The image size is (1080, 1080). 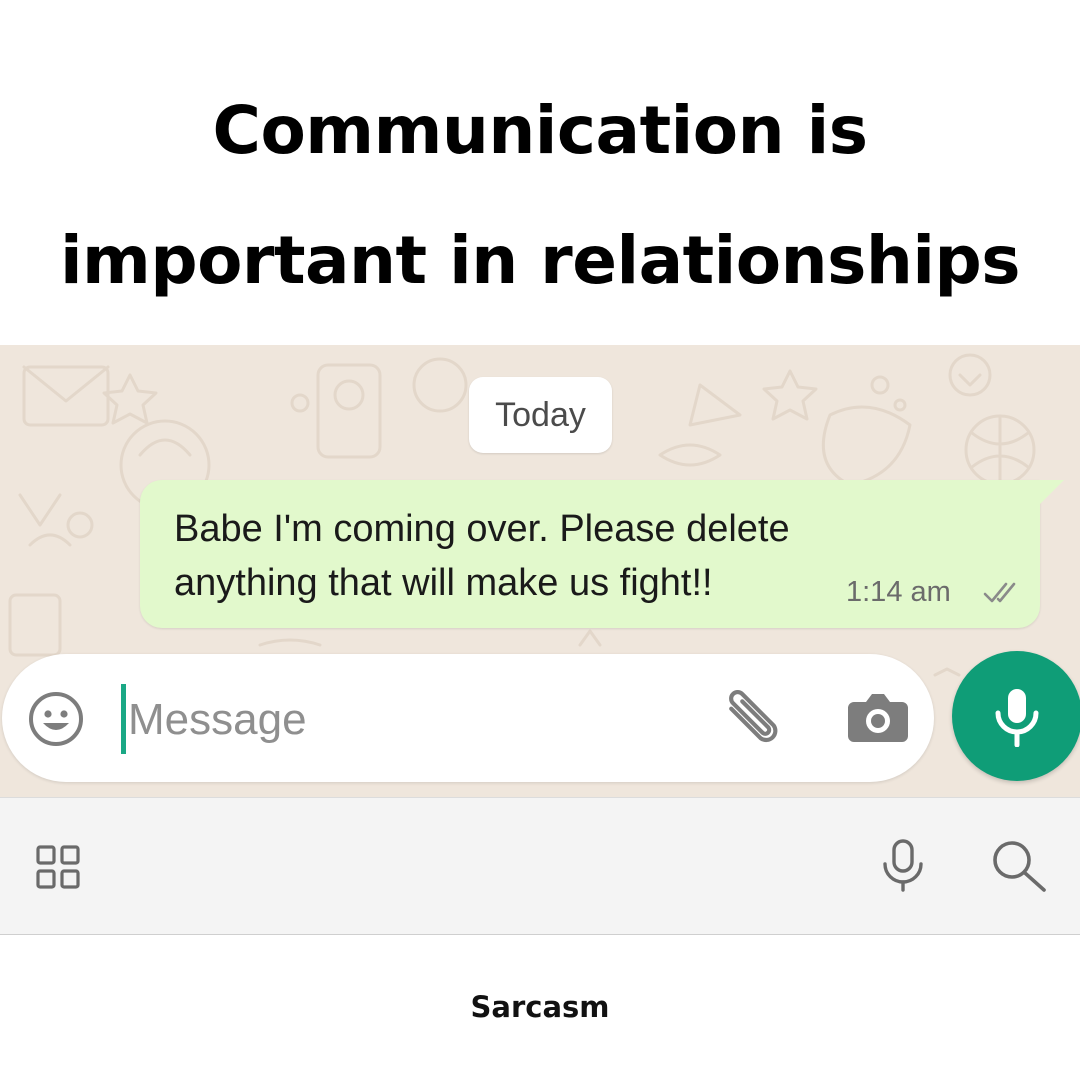 What do you see at coordinates (751, 720) in the screenshot?
I see `paperclip-icon` at bounding box center [751, 720].